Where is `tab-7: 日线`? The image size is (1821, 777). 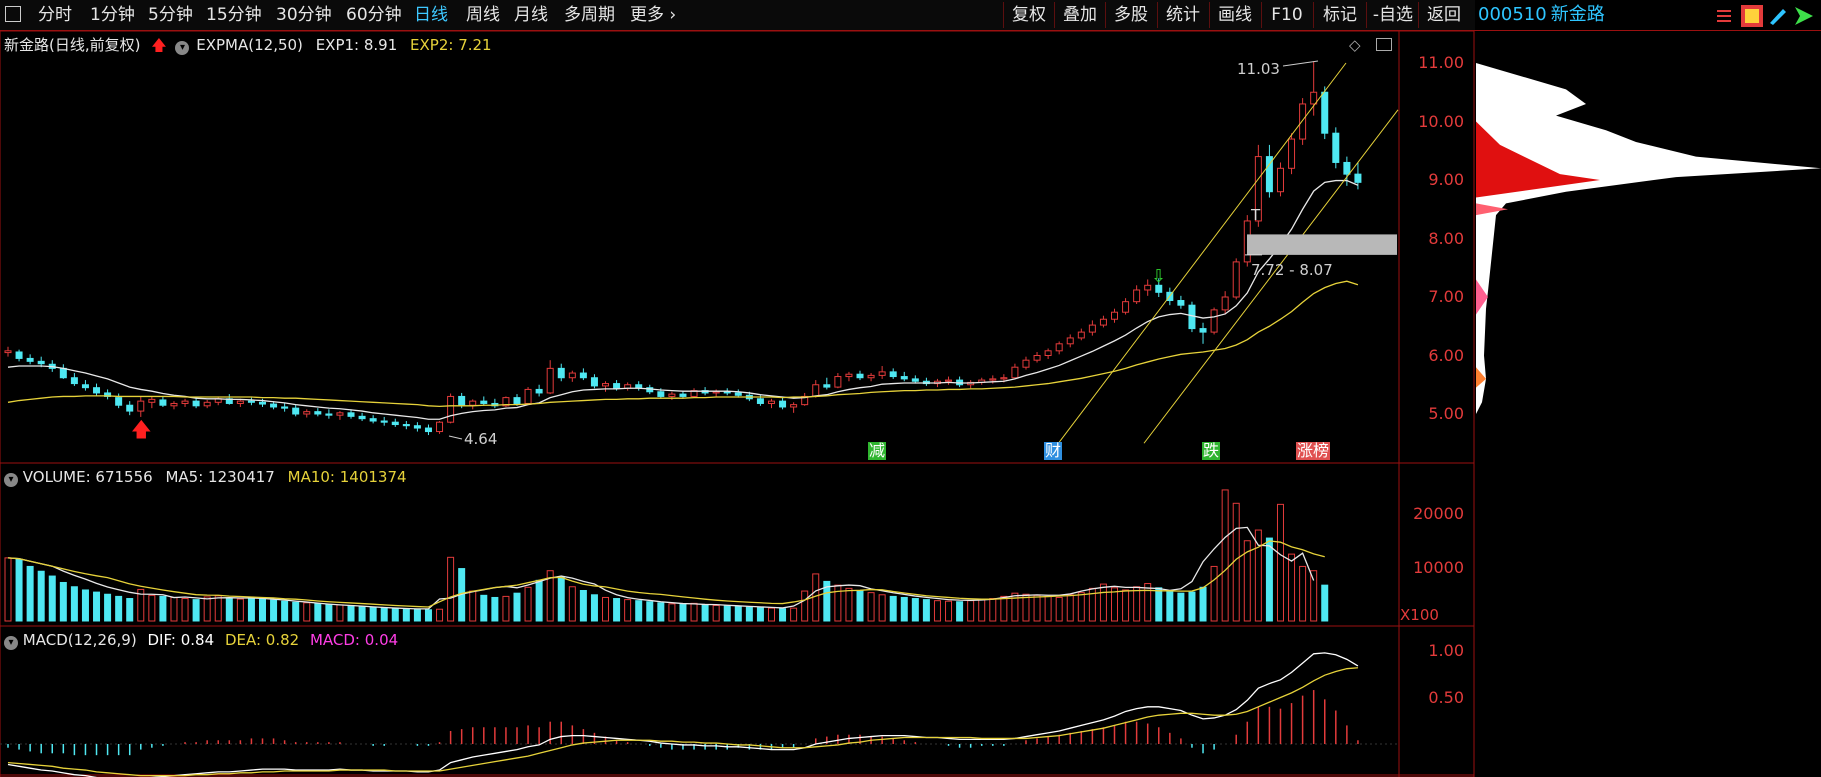
tab-7: 日线 is located at coordinates (431, 15).